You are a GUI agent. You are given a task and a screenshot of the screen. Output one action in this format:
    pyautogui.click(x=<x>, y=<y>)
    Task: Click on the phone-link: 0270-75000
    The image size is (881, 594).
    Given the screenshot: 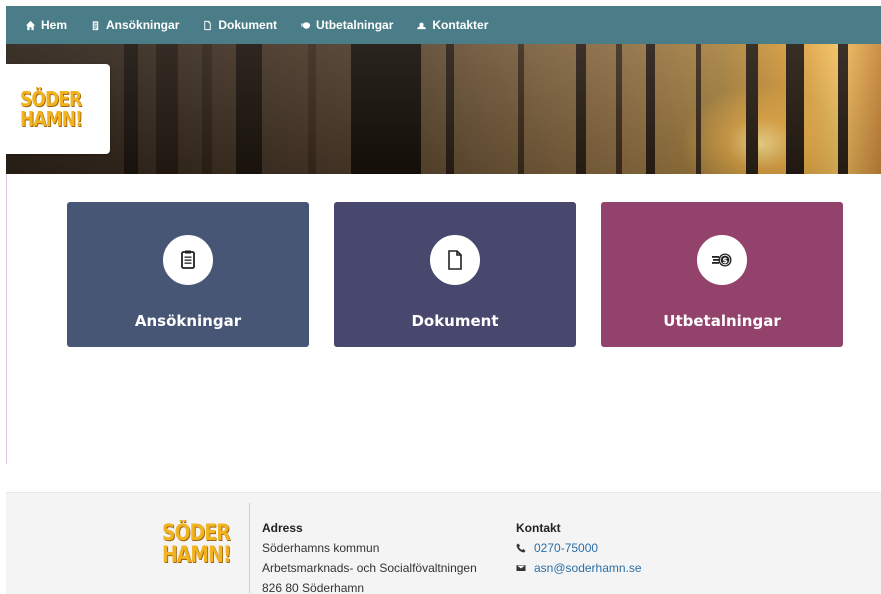 What is the action you would take?
    pyautogui.click(x=566, y=548)
    